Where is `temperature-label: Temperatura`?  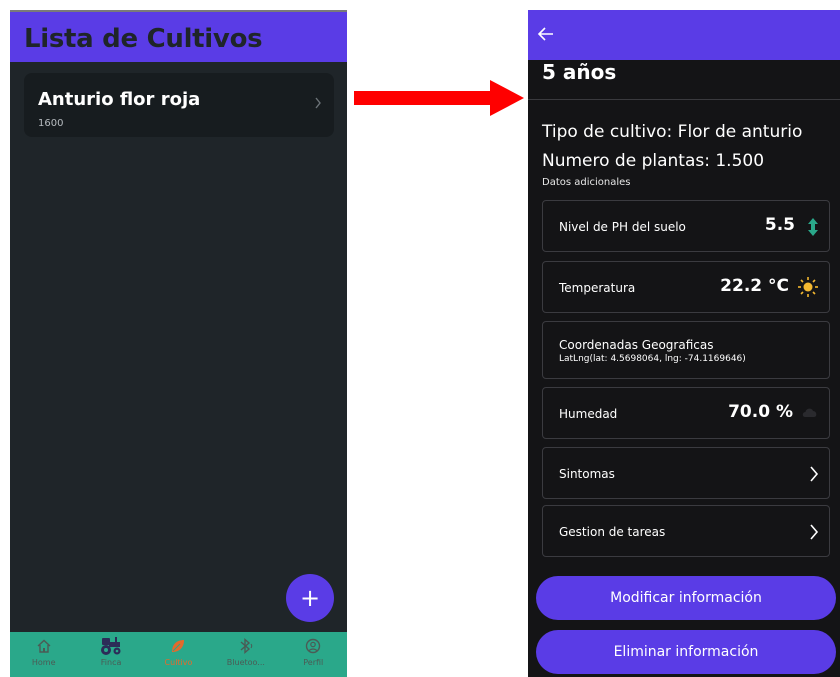 temperature-label: Temperatura is located at coordinates (597, 288).